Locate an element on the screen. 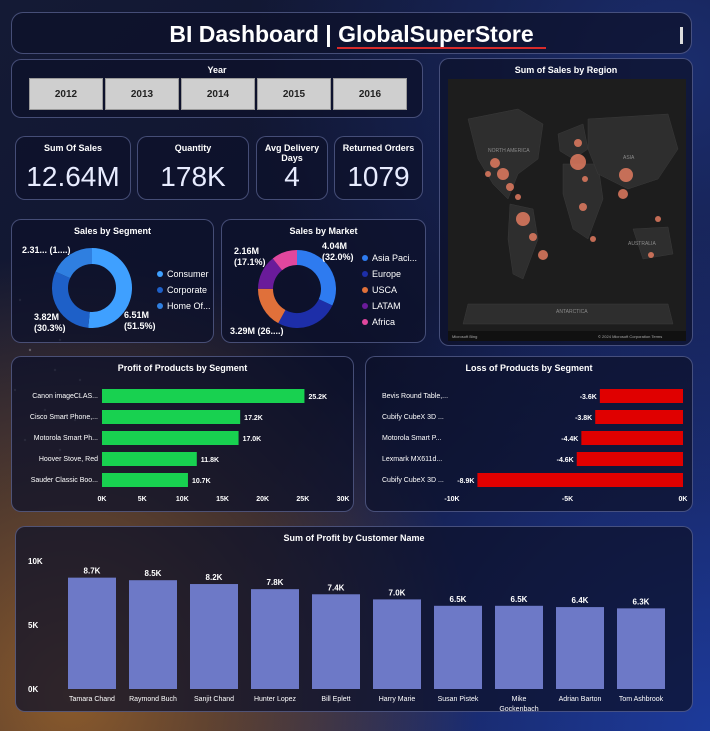 The image size is (710, 731). year-button-2014: 2014 is located at coordinates (218, 94).